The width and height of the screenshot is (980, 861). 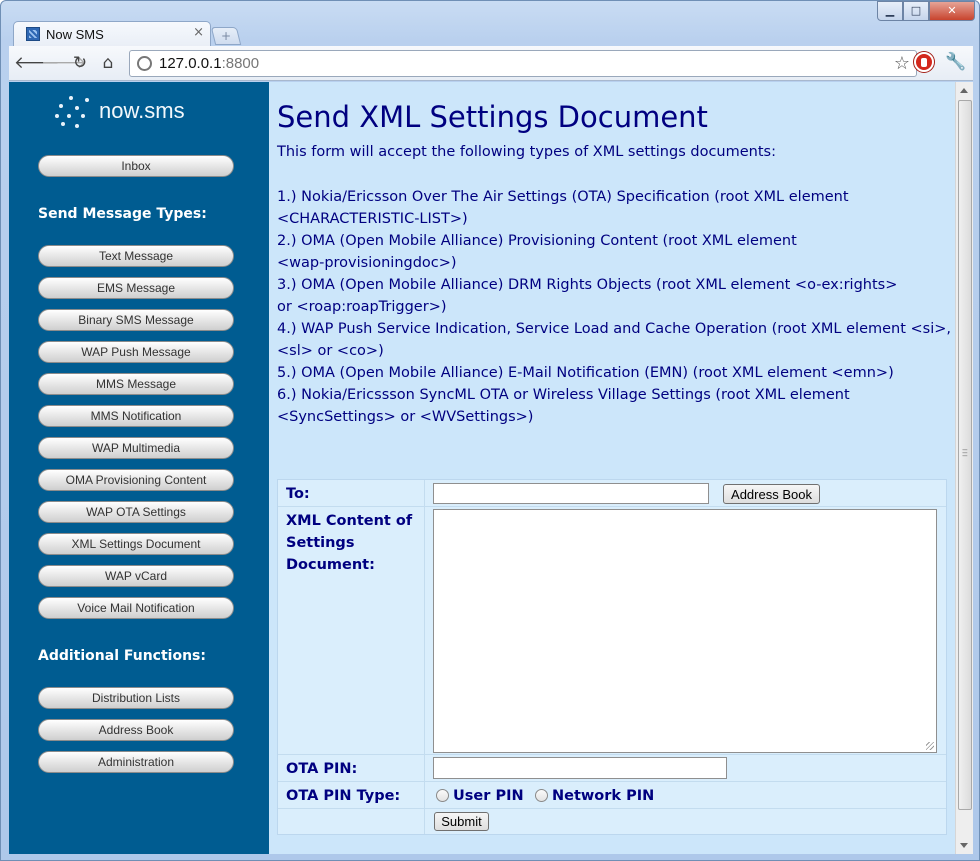 I want to click on window-controls: ▁ □ ✕, so click(x=926, y=11).